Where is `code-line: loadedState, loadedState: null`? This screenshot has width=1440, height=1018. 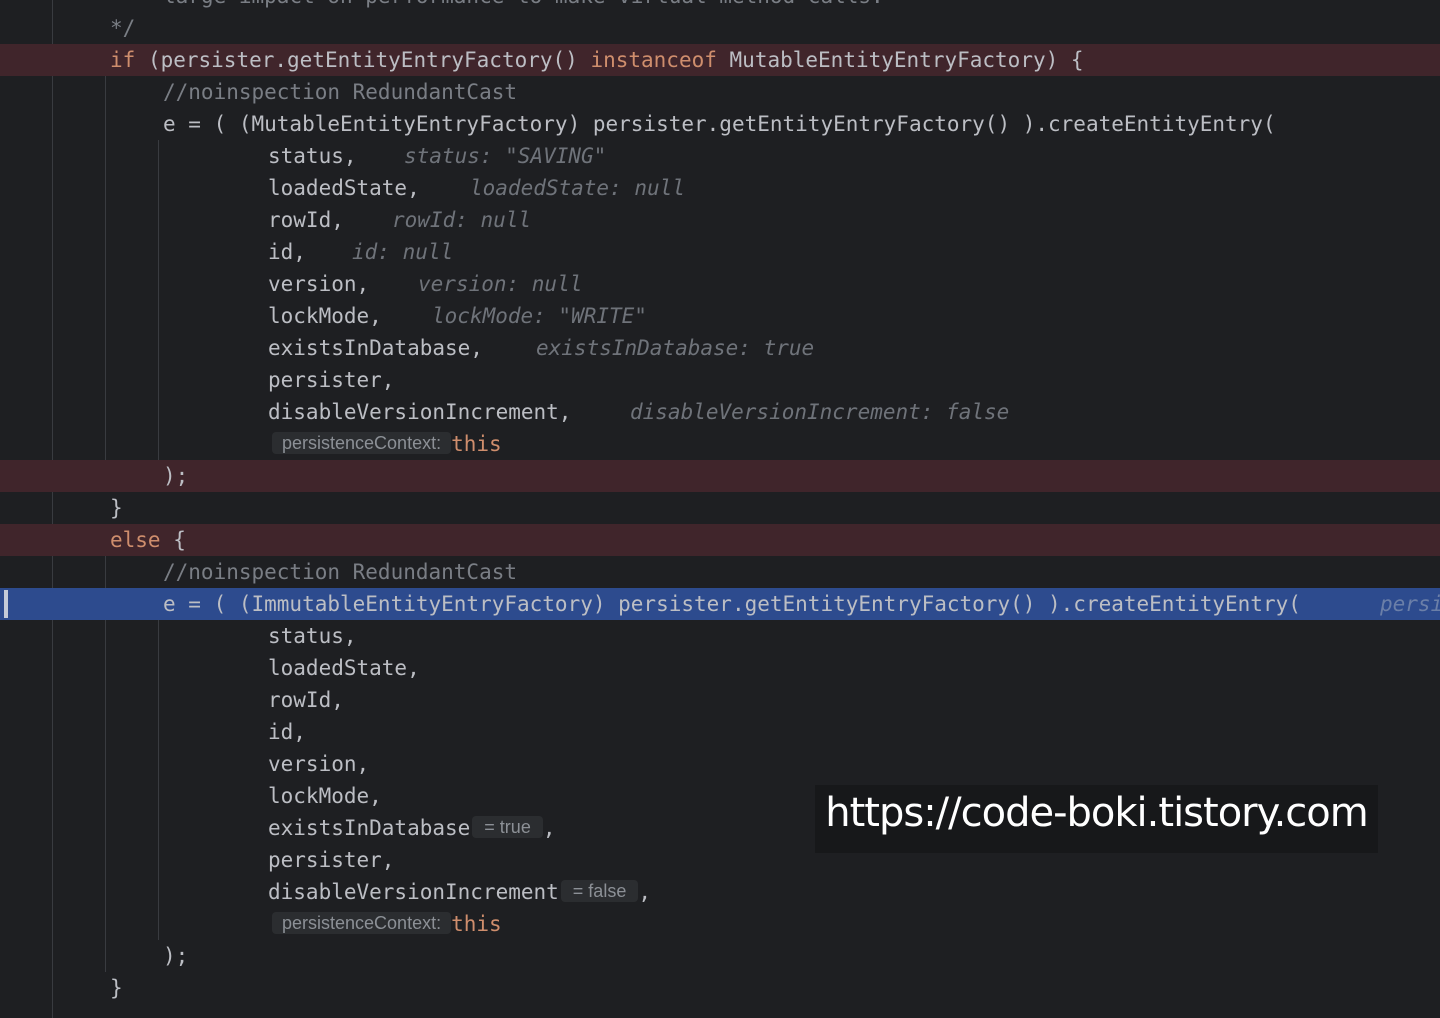
code-line: loadedState, loadedState: null is located at coordinates (720, 188).